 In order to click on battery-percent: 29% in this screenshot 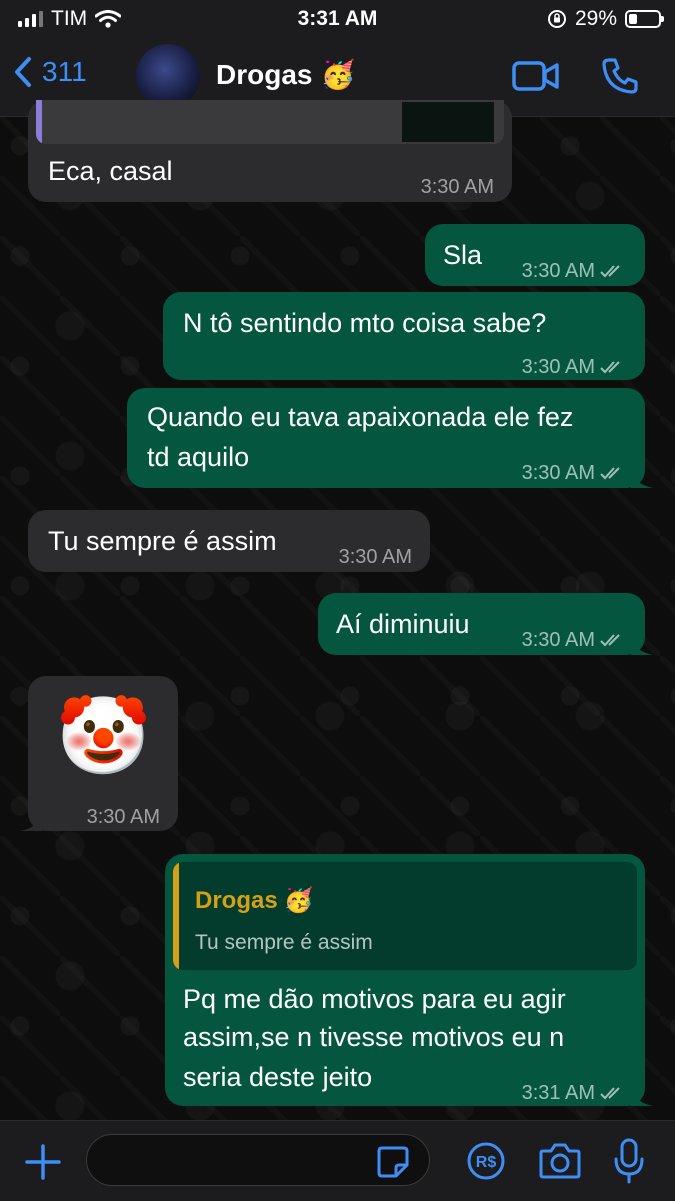, I will do `click(595, 18)`.